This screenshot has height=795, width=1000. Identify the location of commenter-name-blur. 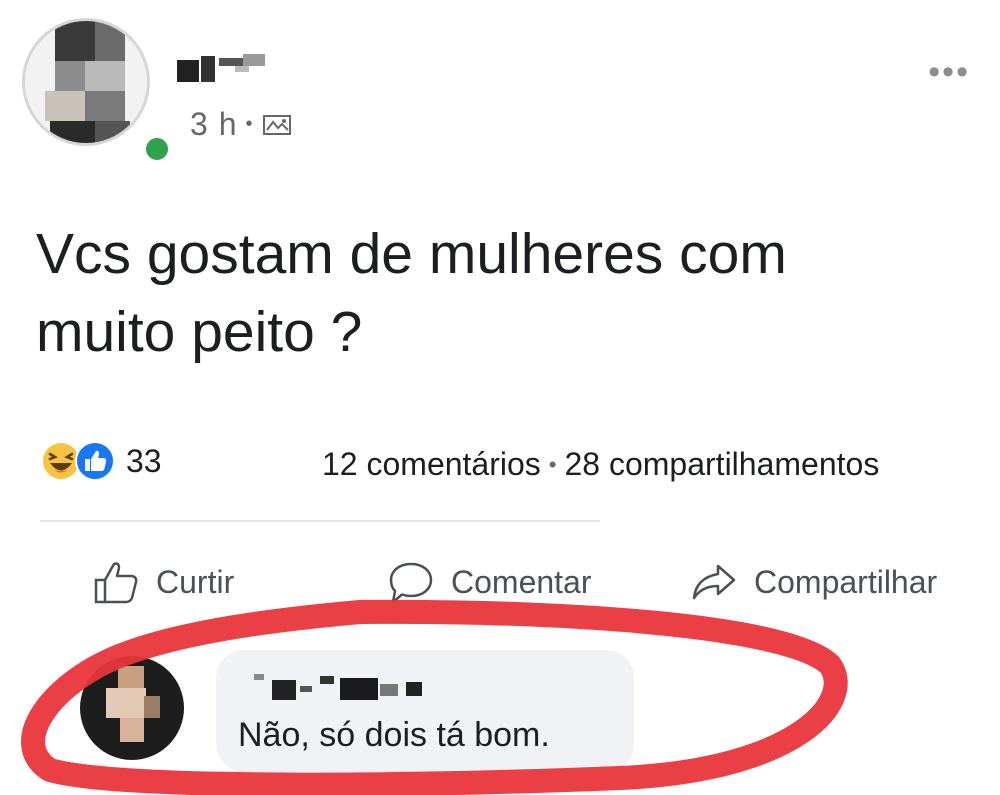
(338, 687).